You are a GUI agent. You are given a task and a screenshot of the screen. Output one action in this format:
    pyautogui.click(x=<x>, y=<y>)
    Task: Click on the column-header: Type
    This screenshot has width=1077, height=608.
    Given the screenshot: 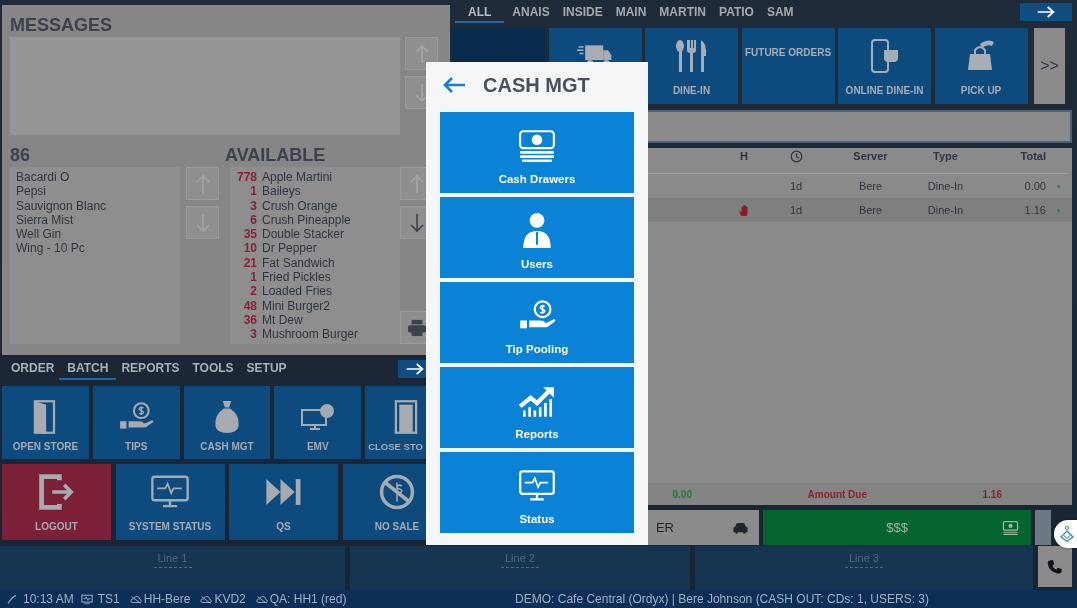 What is the action you would take?
    pyautogui.click(x=945, y=156)
    